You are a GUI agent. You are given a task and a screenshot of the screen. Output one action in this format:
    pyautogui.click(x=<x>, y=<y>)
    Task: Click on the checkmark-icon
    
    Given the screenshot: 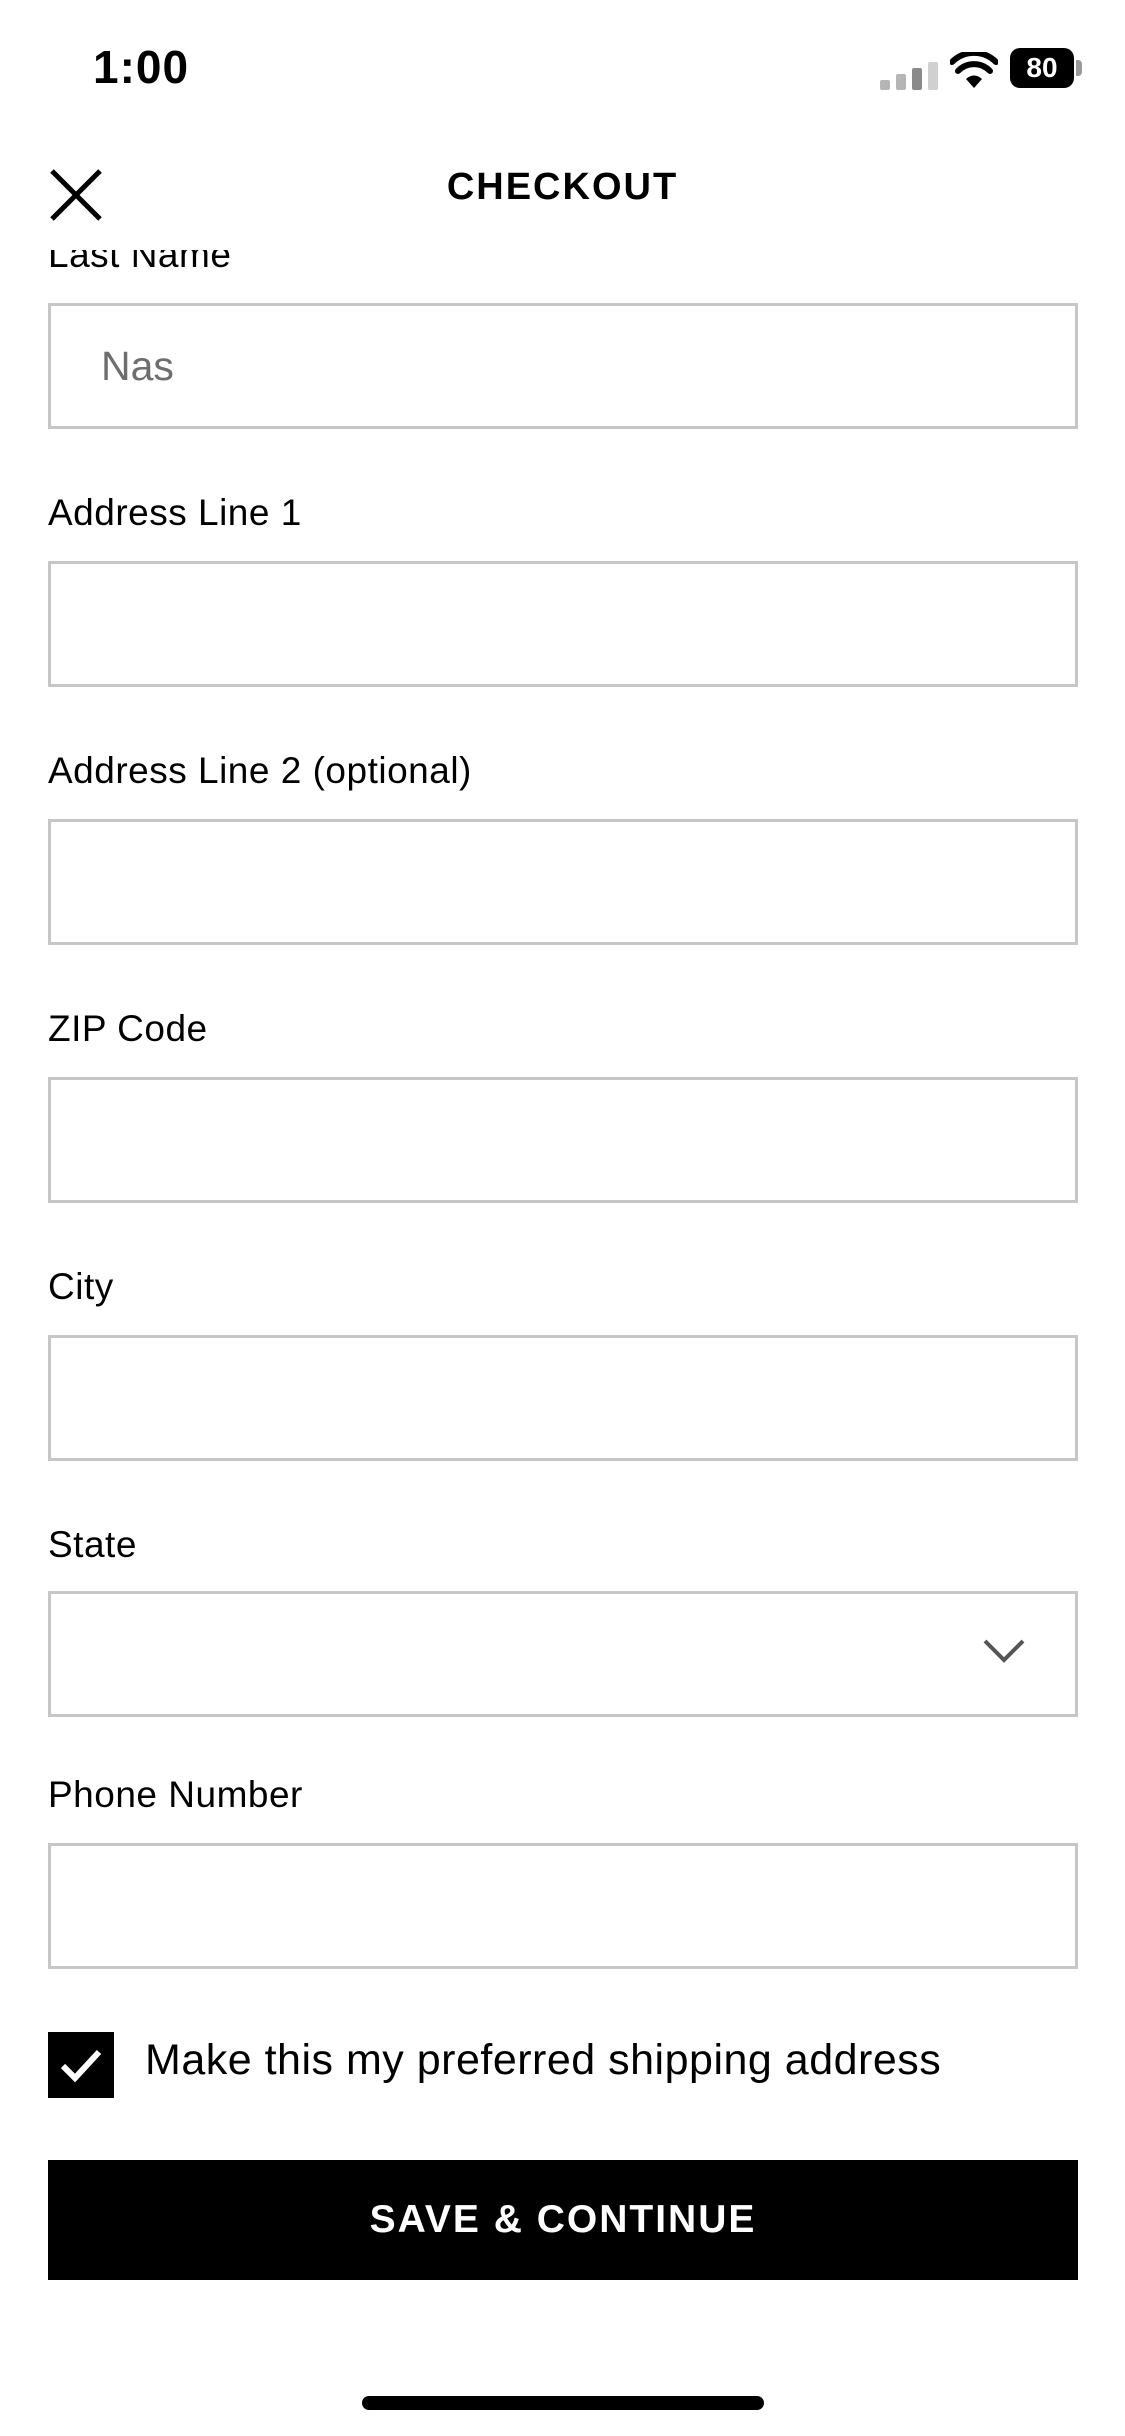 What is the action you would take?
    pyautogui.click(x=81, y=2066)
    